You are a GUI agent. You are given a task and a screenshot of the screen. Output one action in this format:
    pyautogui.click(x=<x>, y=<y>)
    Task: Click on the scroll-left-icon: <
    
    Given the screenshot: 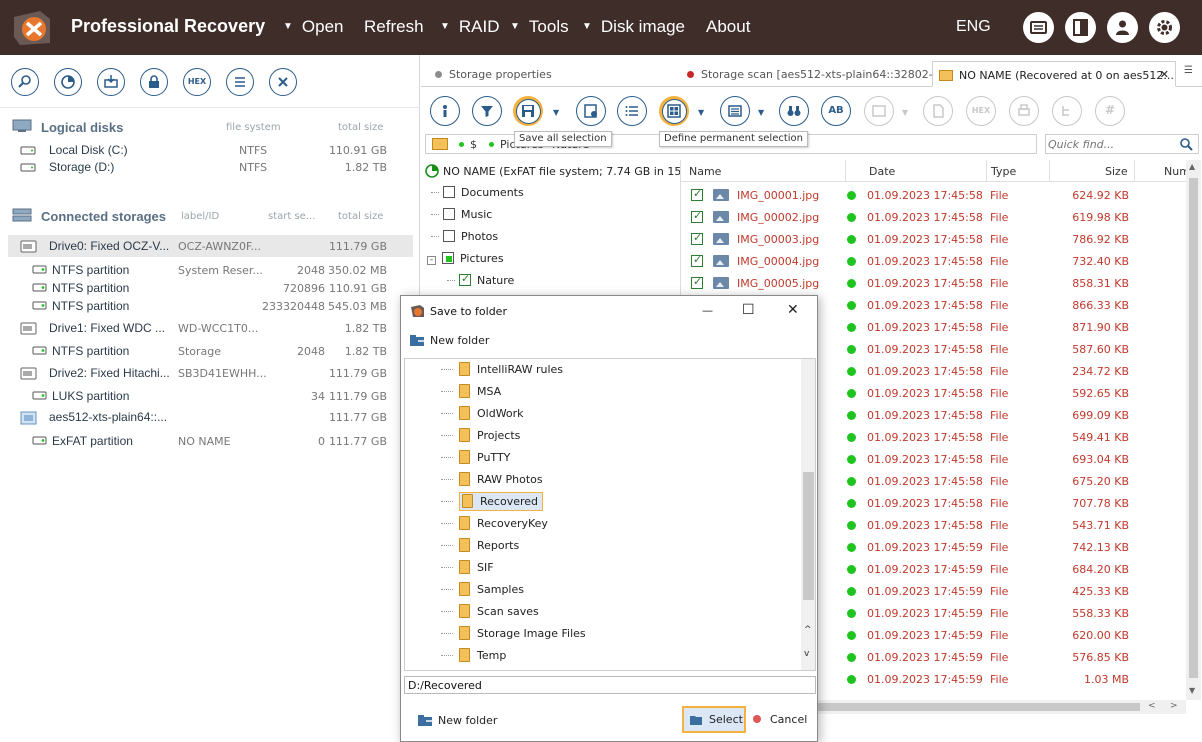 What is the action you would take?
    pyautogui.click(x=1152, y=706)
    